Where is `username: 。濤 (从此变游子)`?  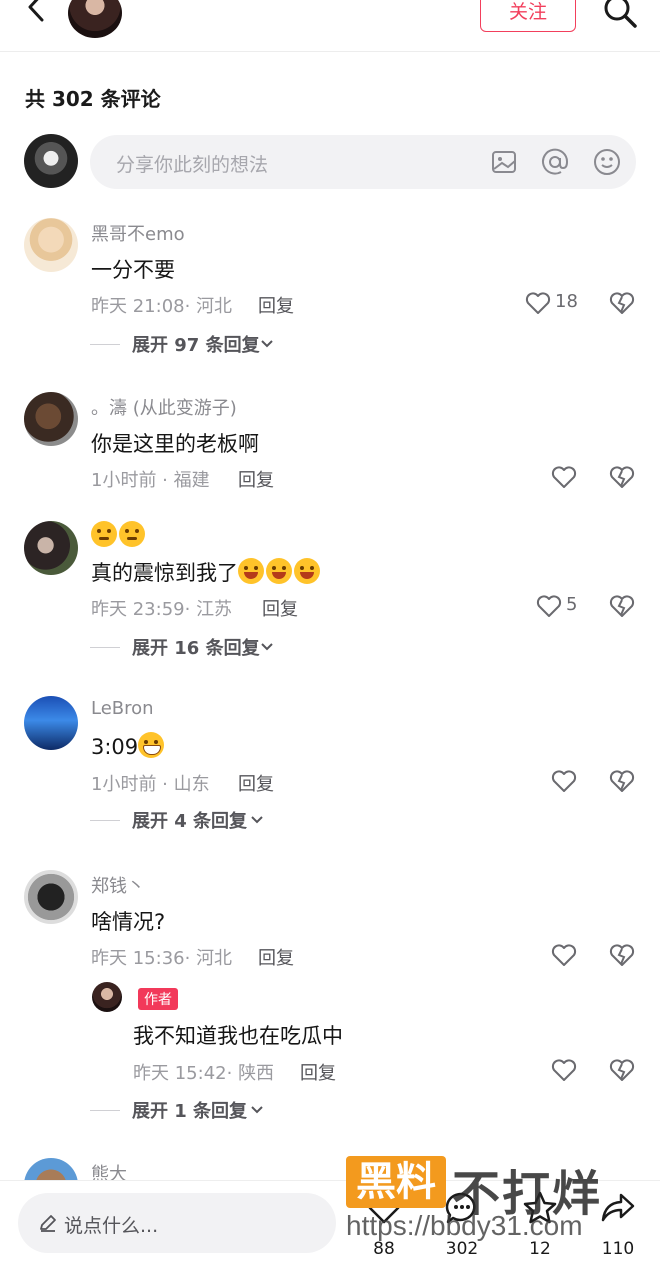 username: 。濤 (从此变游子) is located at coordinates (164, 407).